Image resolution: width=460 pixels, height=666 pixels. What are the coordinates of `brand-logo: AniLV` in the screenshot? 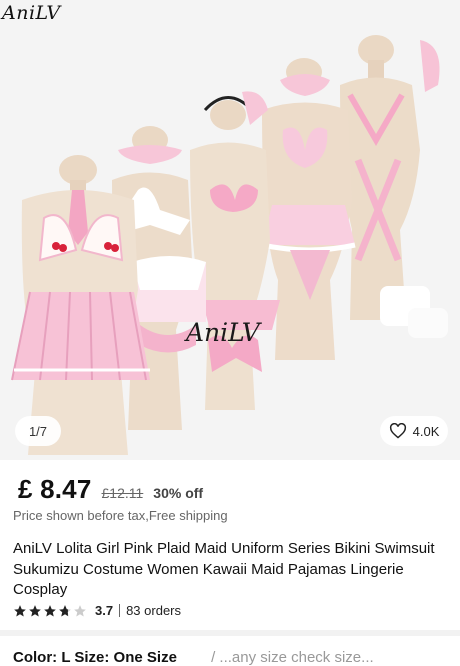 It's located at (31, 13).